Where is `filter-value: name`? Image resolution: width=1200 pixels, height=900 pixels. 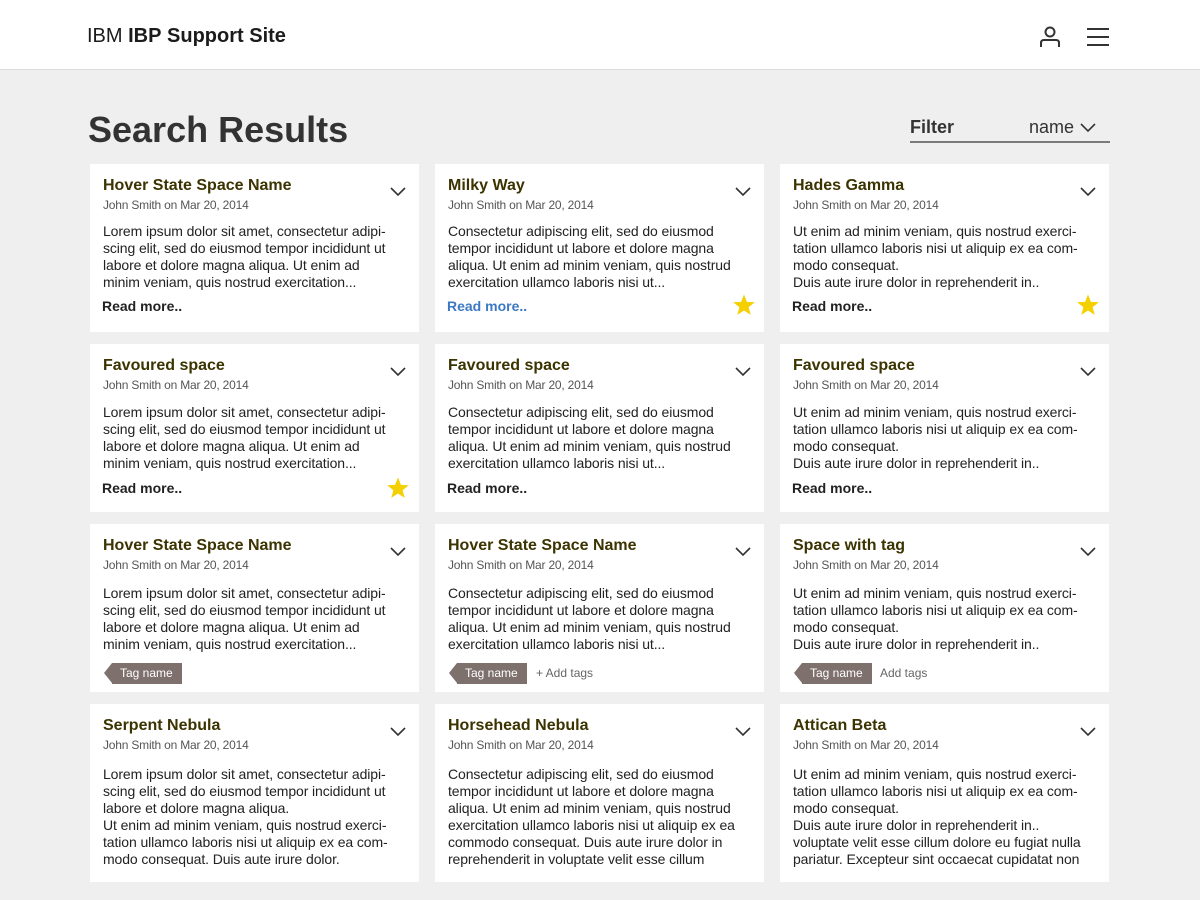
filter-value: name is located at coordinates (1052, 127).